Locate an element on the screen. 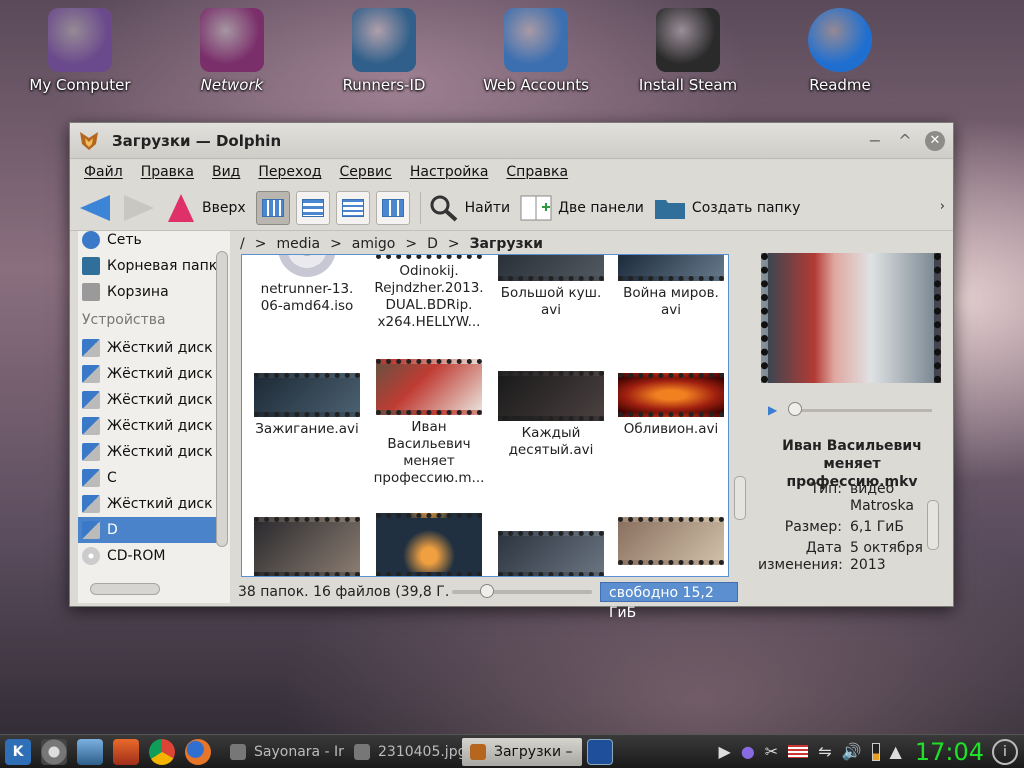 The height and width of the screenshot is (768, 1024). network-tray-icon: ⇋ is located at coordinates (824, 751).